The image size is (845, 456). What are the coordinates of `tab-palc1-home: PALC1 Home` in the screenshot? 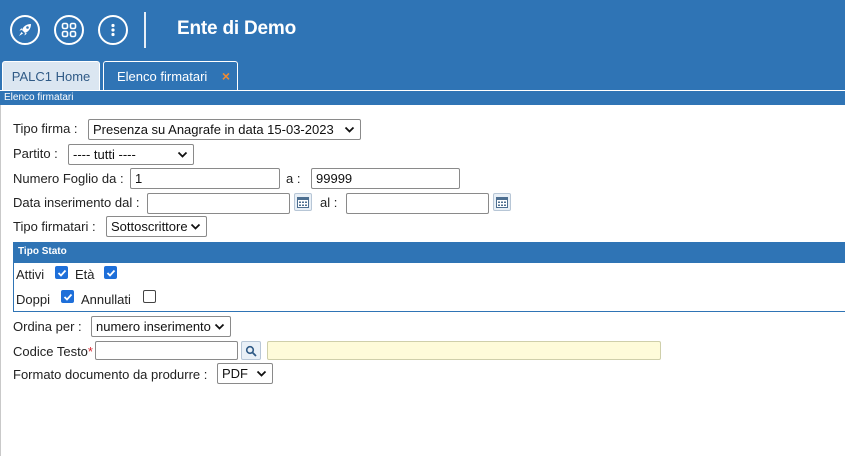 It's located at (51, 75).